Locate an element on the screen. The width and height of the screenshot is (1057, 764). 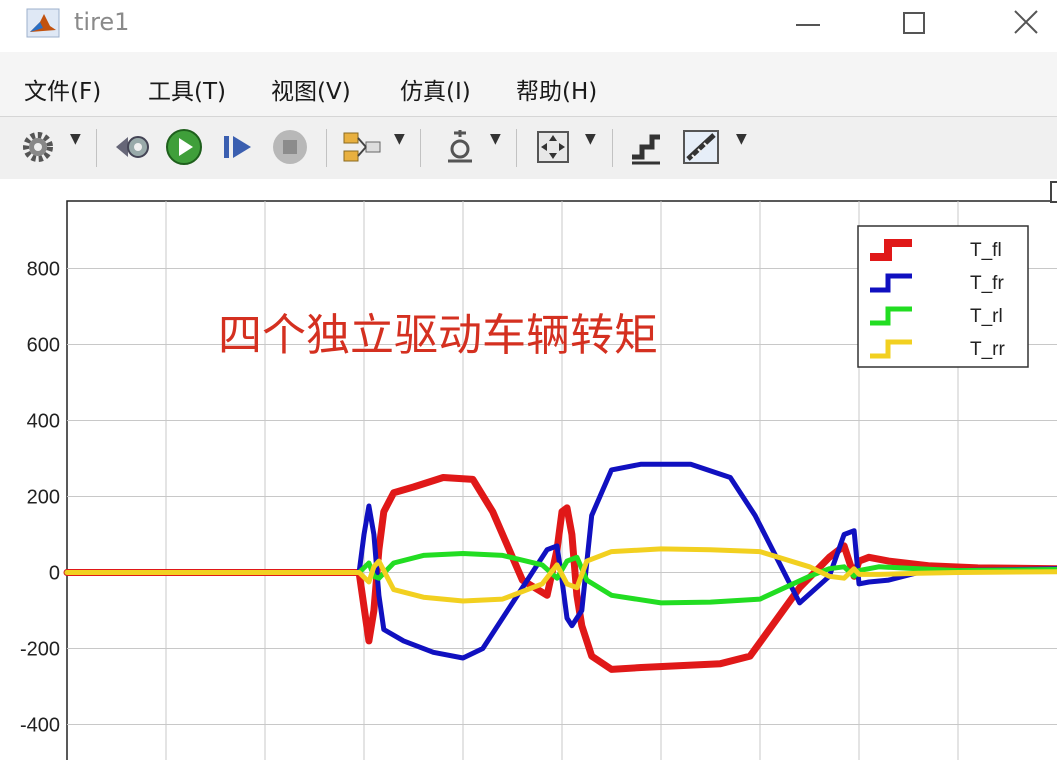
signal-select-icon is located at coordinates (362, 147).